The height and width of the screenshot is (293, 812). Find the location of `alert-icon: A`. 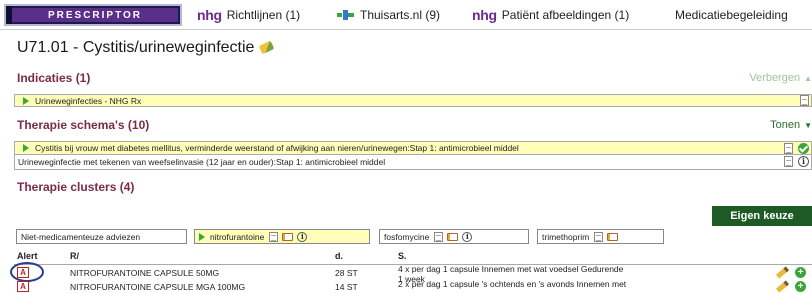

alert-icon: A is located at coordinates (23, 286).